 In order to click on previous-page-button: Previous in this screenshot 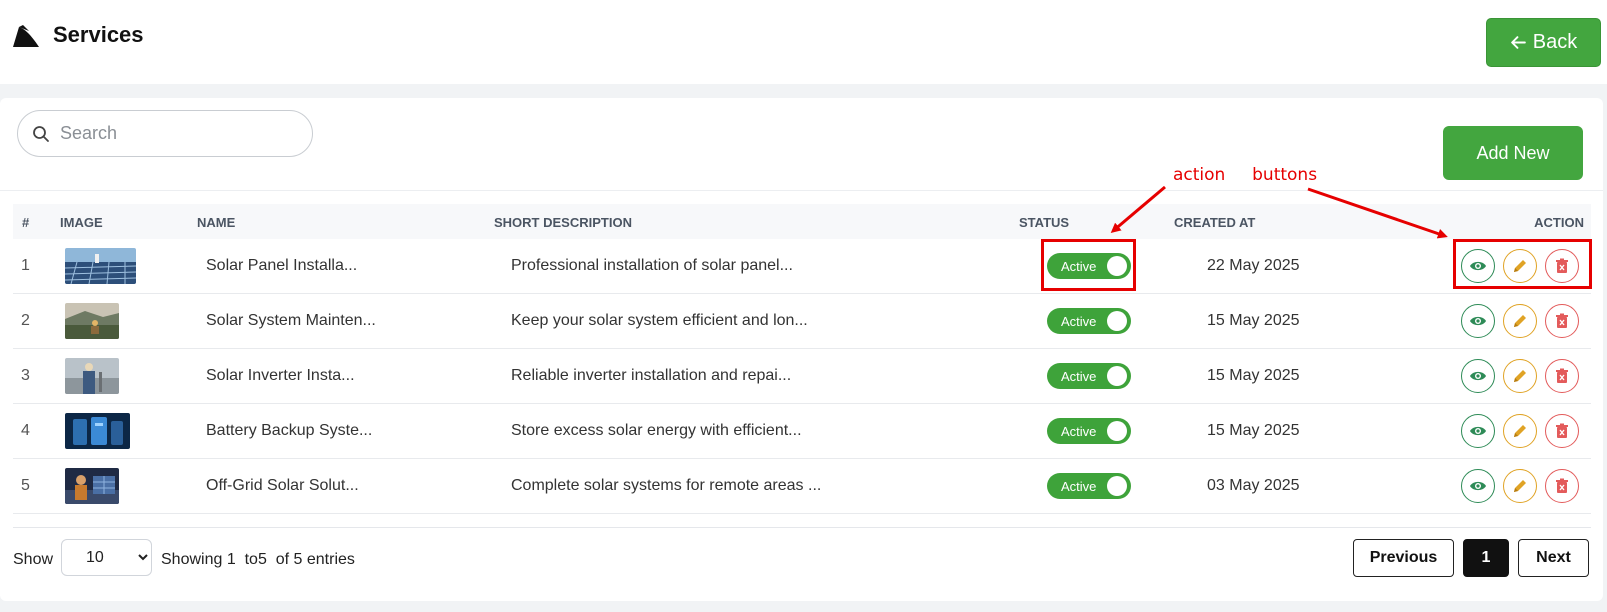, I will do `click(1403, 558)`.